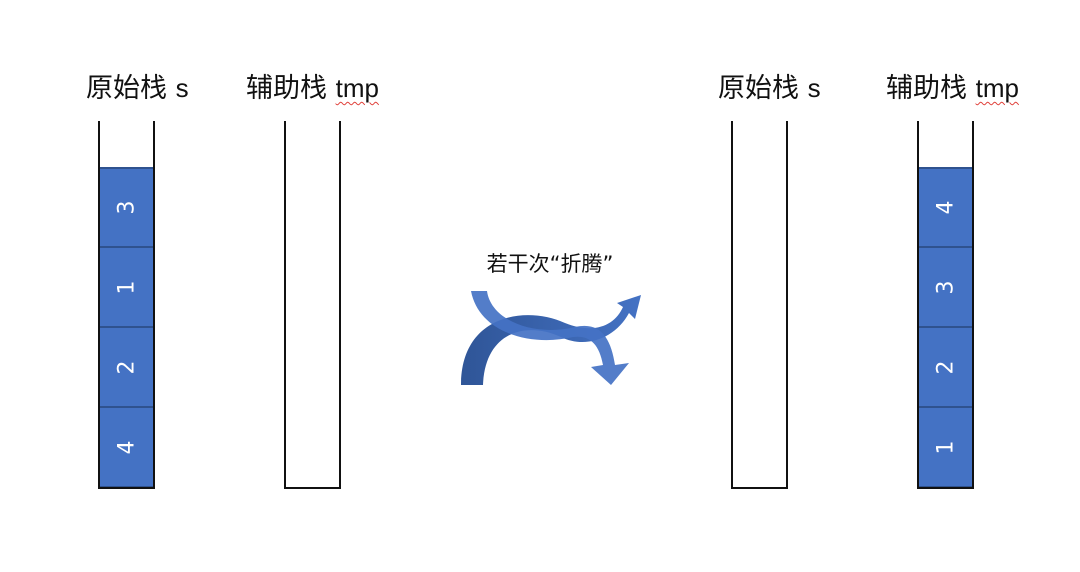 This screenshot has width=1080, height=572. What do you see at coordinates (759, 305) in the screenshot?
I see `right-original-stack` at bounding box center [759, 305].